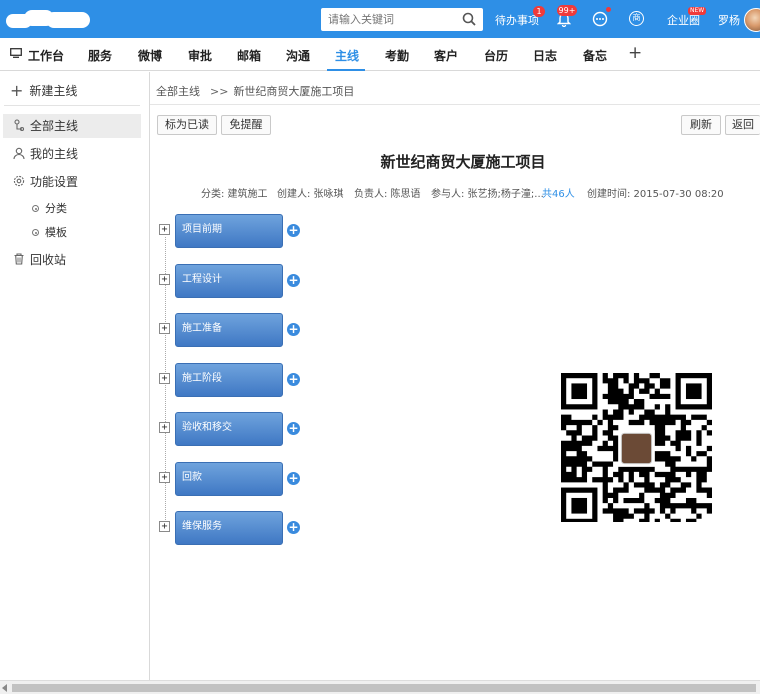 This screenshot has width=760, height=694. Describe the element at coordinates (752, 20) in the screenshot. I see `avatar` at that location.